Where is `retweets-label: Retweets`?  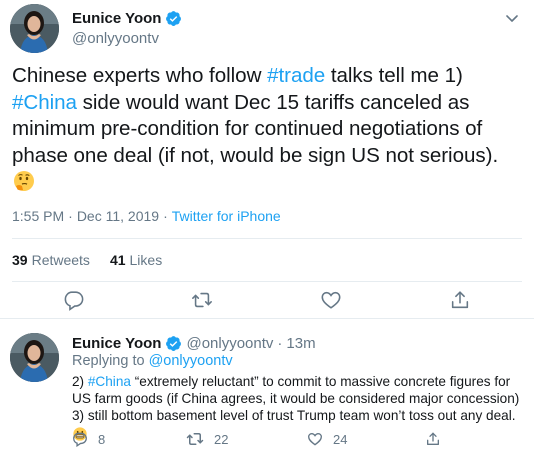 retweets-label: Retweets is located at coordinates (60, 260).